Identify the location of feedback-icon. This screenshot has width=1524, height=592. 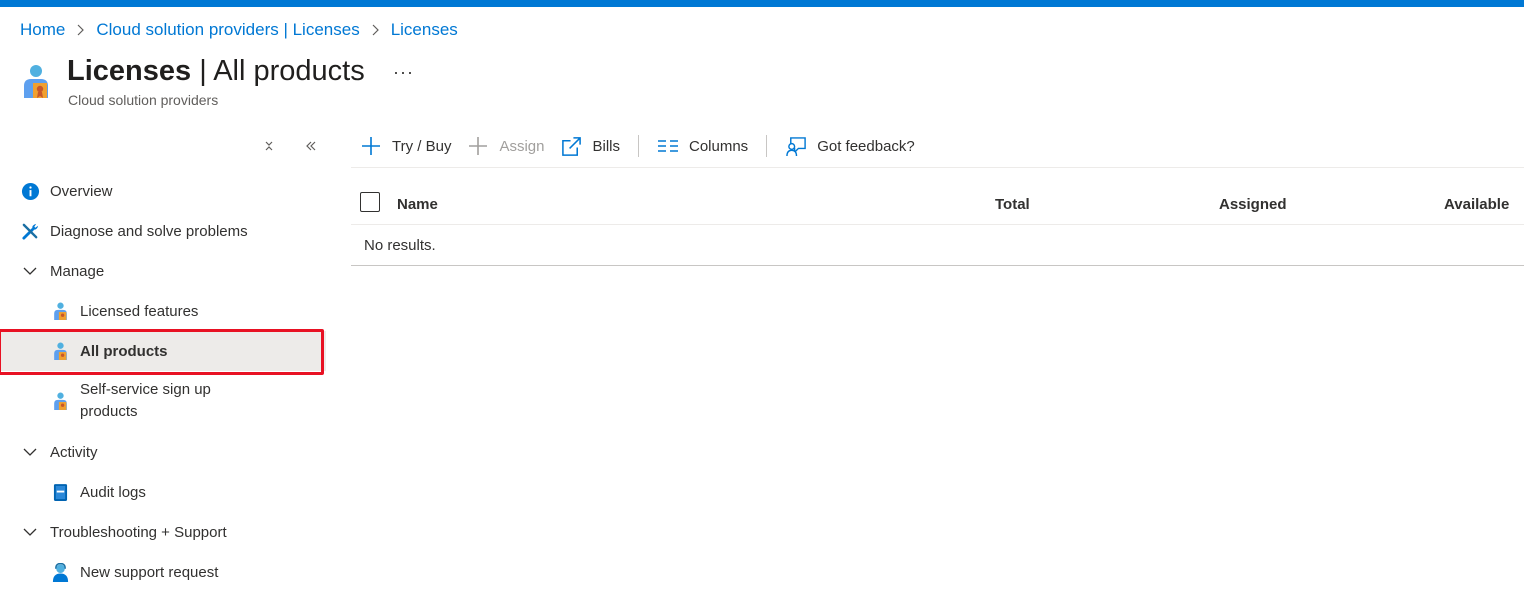
(796, 146).